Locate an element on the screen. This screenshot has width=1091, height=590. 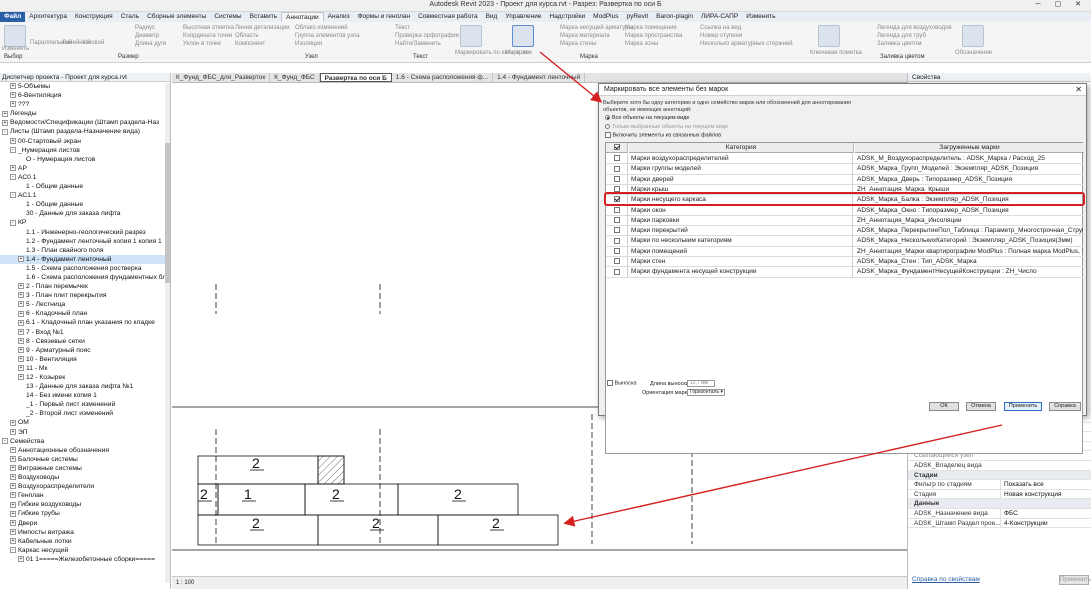
tab-0: Файл is located at coordinates (13, 17).